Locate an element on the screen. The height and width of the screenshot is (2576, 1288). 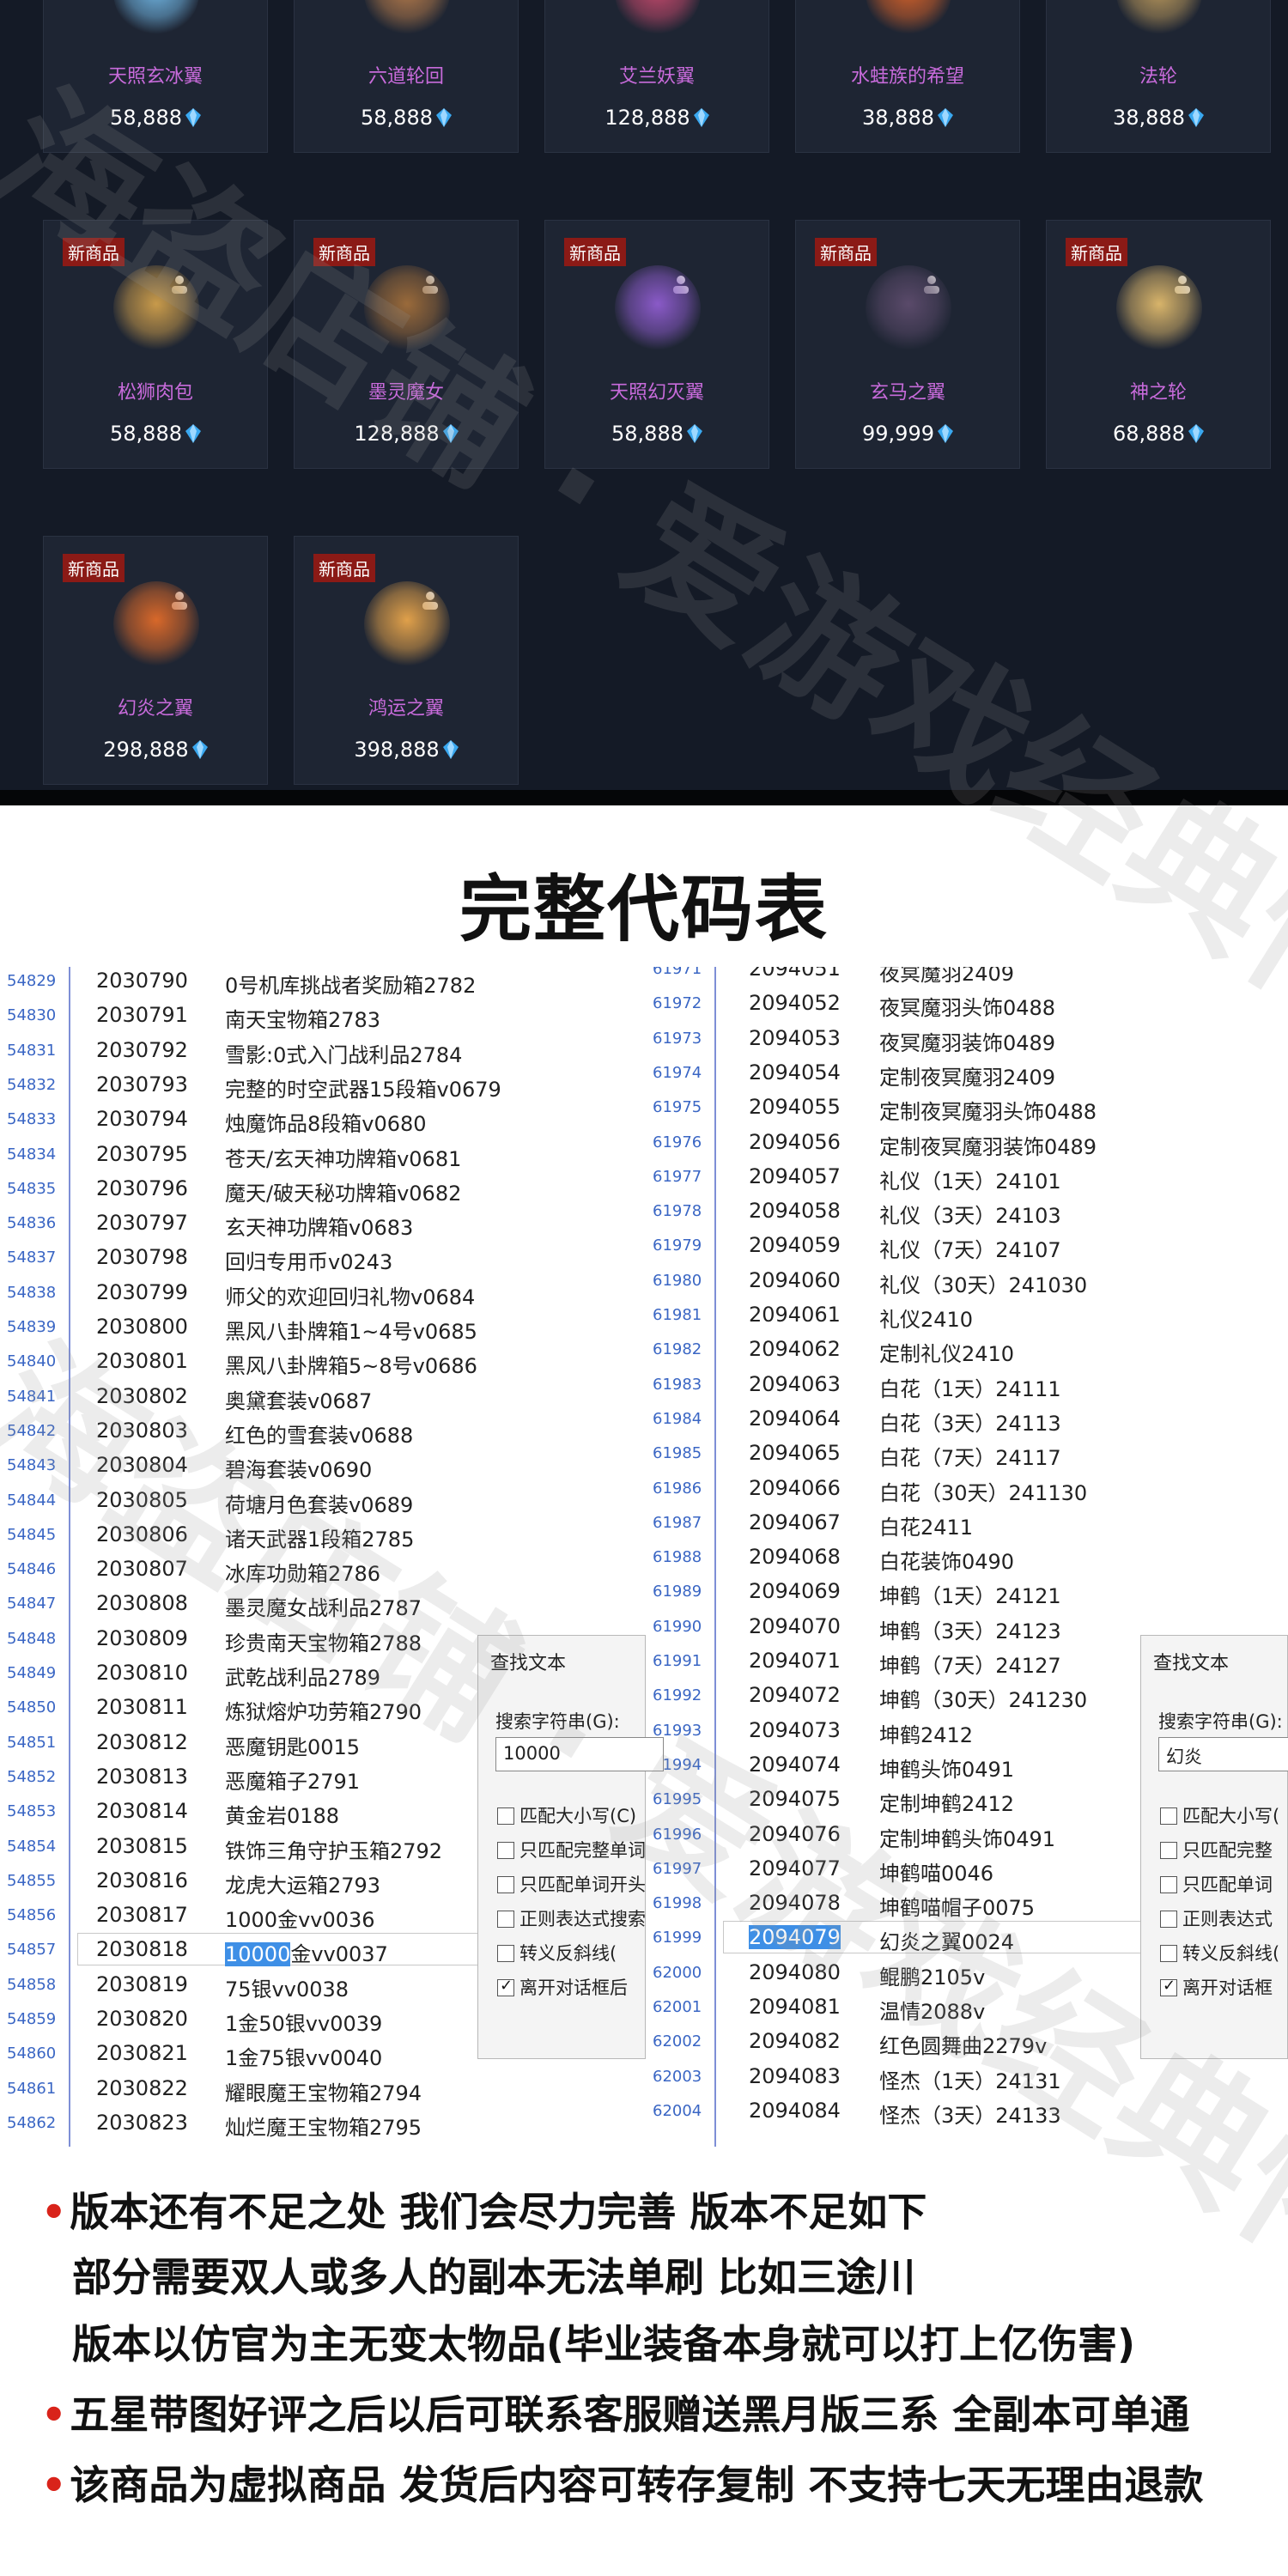
item-label: 10000金vv0037 is located at coordinates (306, 1954).